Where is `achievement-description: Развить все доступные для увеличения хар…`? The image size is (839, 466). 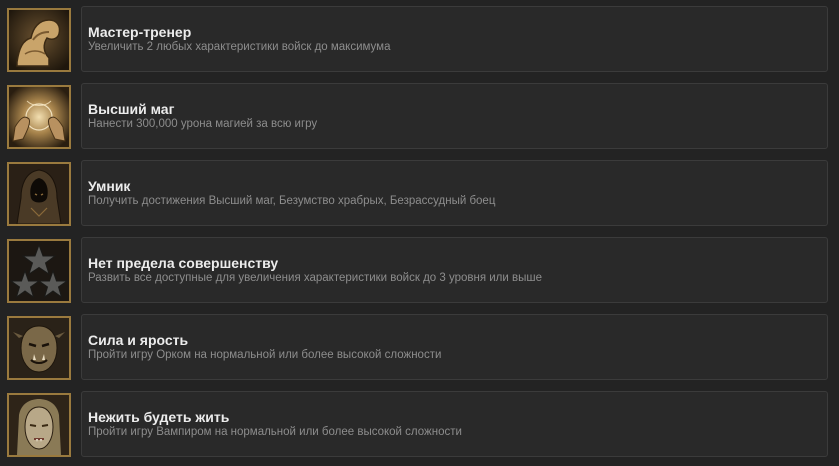 achievement-description: Развить все доступные для увеличения хар… is located at coordinates (315, 278).